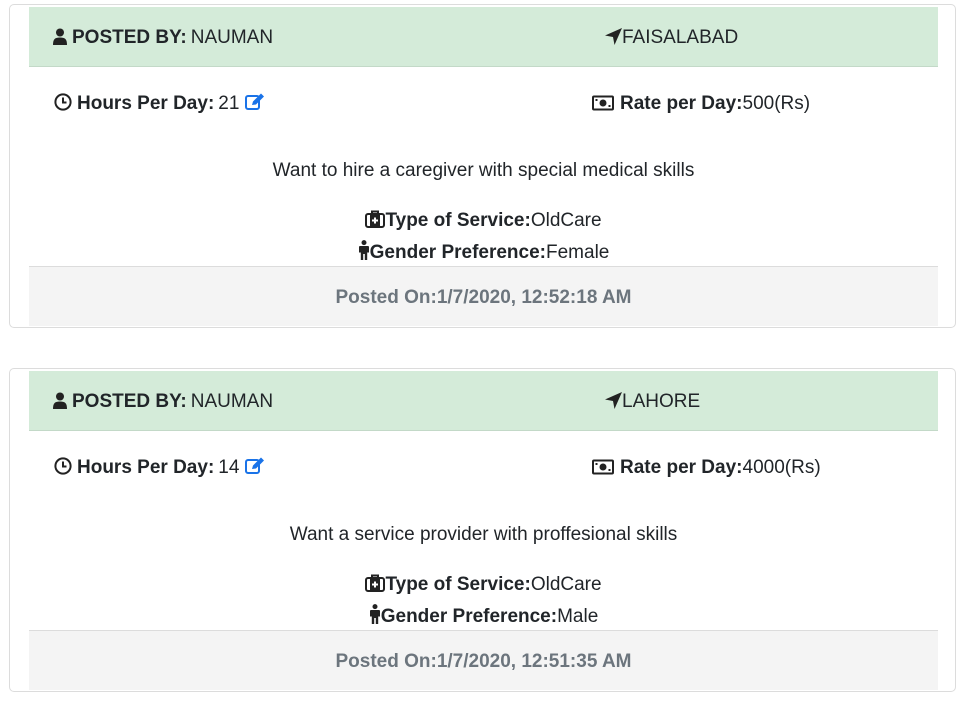 This screenshot has width=977, height=702. I want to click on rate-per-day: Rate per Day:500(Rs), so click(701, 105).